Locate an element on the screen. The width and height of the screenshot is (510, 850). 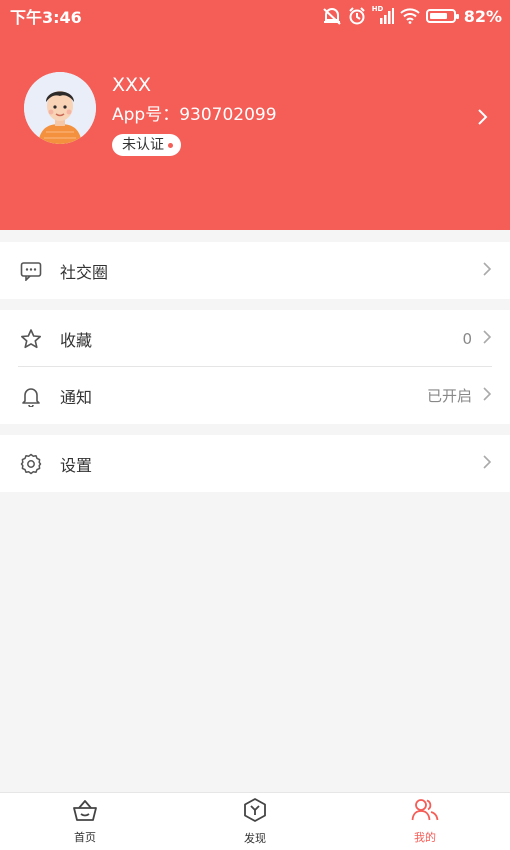
menu-item-settings: 设置 is located at coordinates (255, 463).